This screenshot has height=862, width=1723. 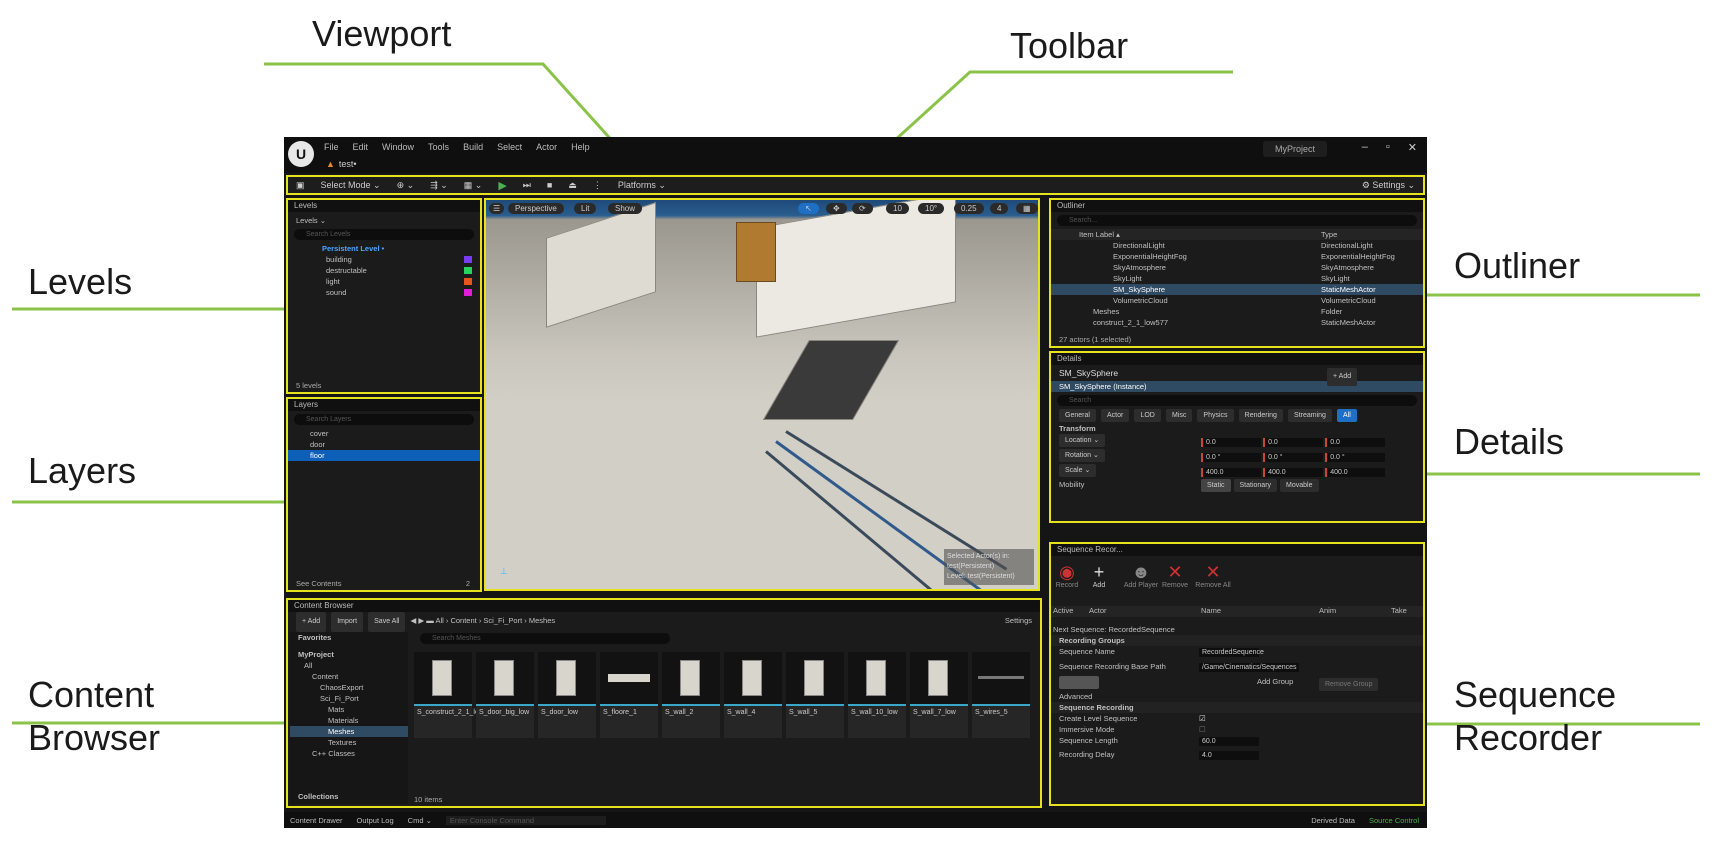 What do you see at coordinates (1237, 278) in the screenshot?
I see `outliner-row: SkyLight SkyLight` at bounding box center [1237, 278].